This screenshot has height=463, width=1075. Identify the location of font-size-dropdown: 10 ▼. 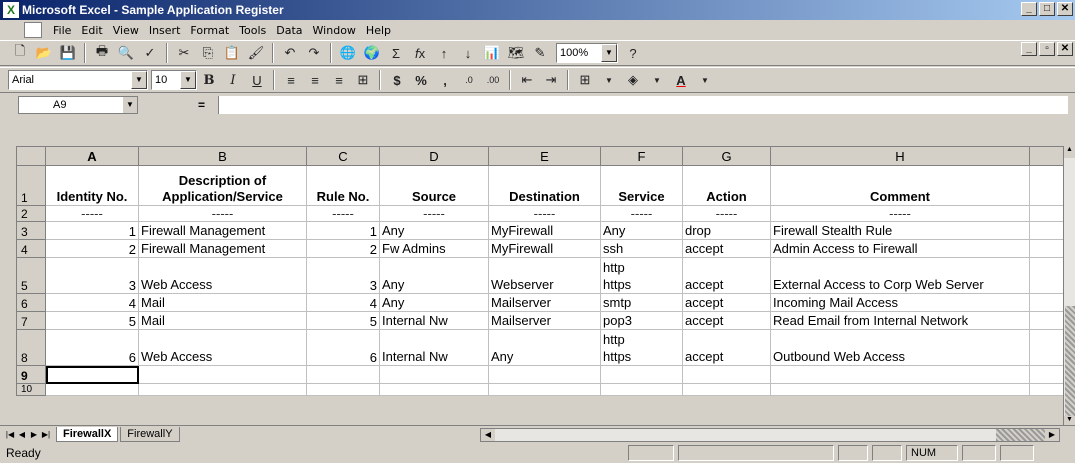
(174, 80).